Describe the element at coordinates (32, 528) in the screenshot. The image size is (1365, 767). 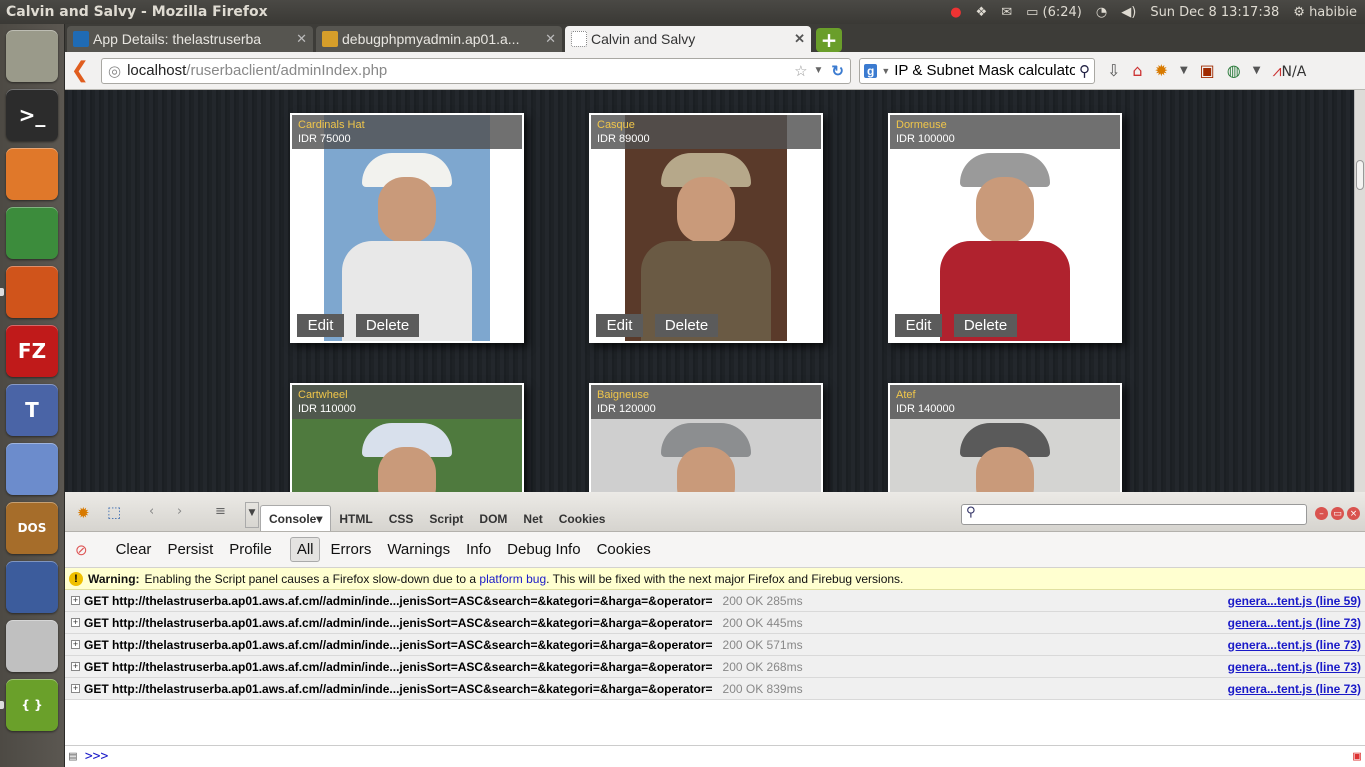
I see `launcher-dosbox: DOS` at that location.